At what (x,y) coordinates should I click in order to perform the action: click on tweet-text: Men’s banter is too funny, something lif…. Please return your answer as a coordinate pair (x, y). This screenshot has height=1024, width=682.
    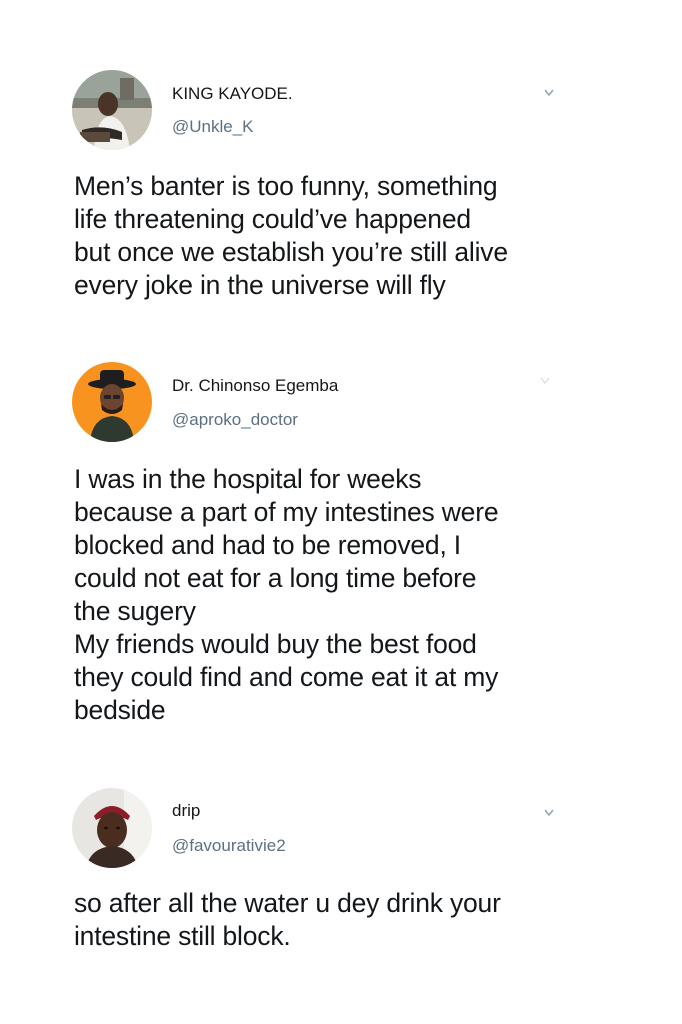
    Looking at the image, I should click on (291, 235).